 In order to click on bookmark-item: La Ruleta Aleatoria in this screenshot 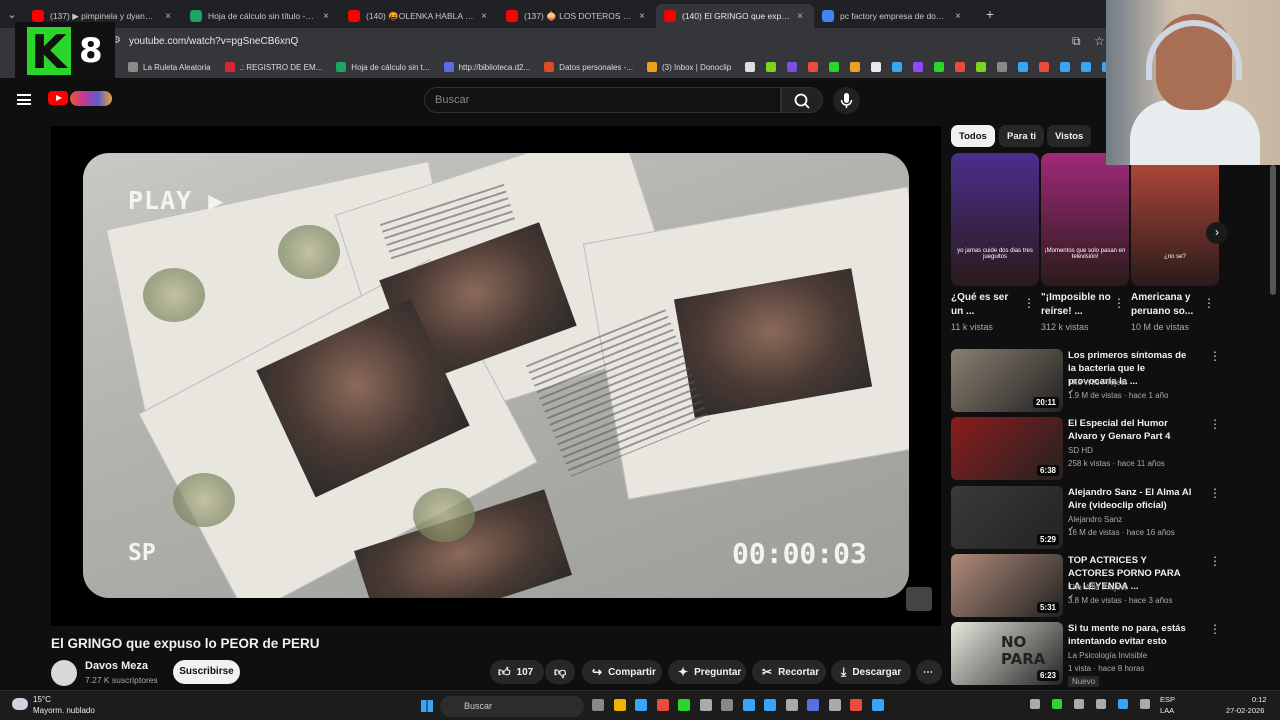, I will do `click(169, 67)`.